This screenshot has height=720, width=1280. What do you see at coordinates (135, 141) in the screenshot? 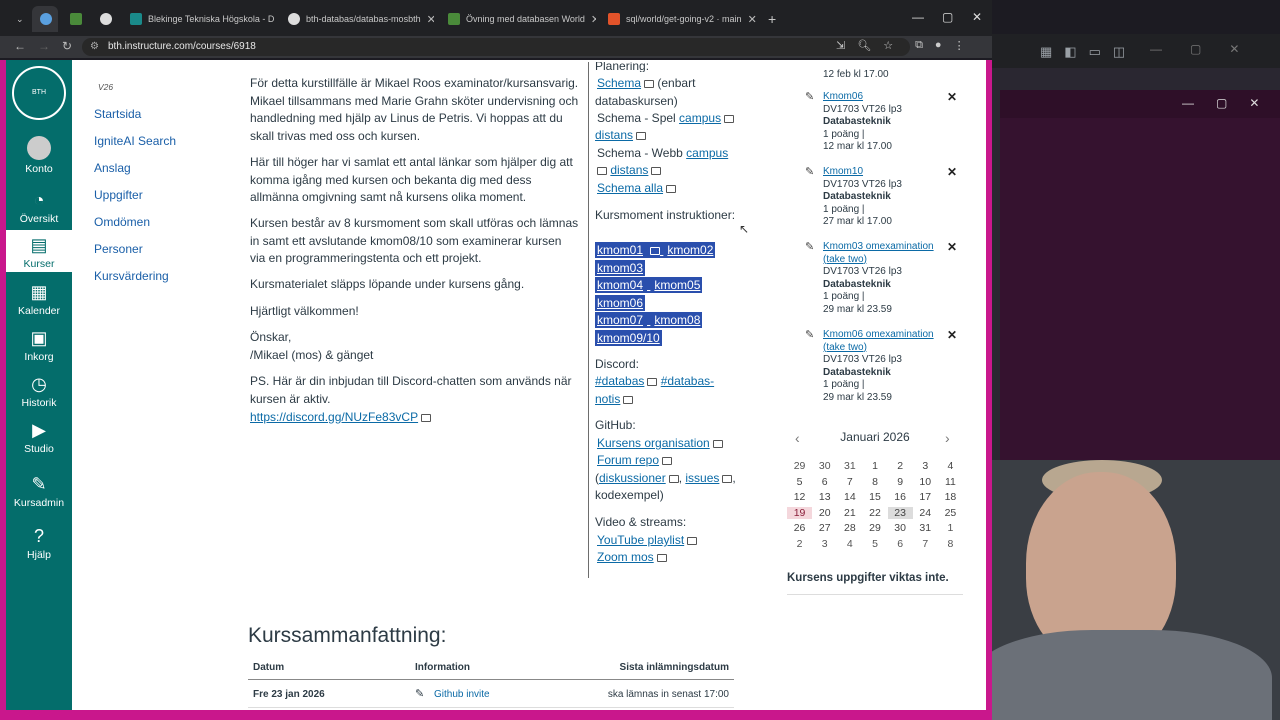
I see `course-nav-igniteai: IgniteAI Search` at bounding box center [135, 141].